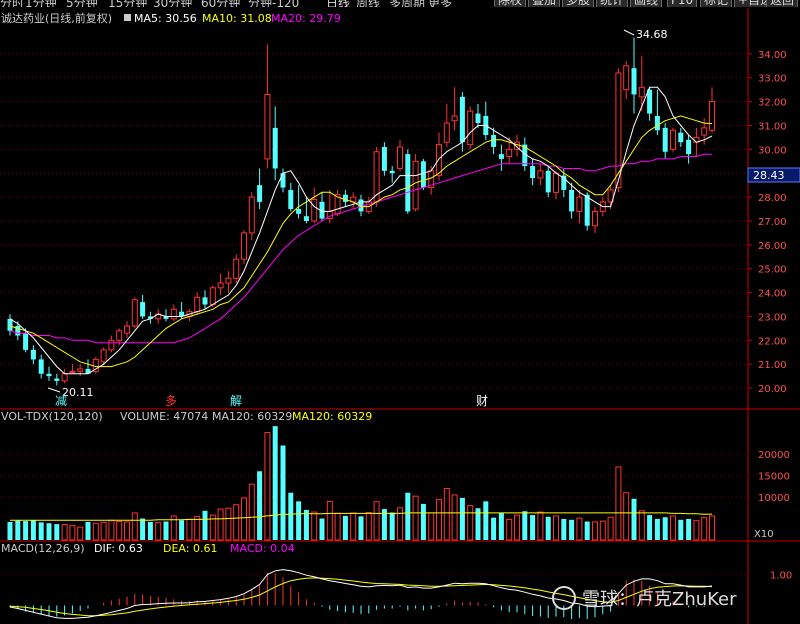 The image size is (800, 624). Describe the element at coordinates (774, 498) in the screenshot. I see `volume-tick-label: 10000` at that location.